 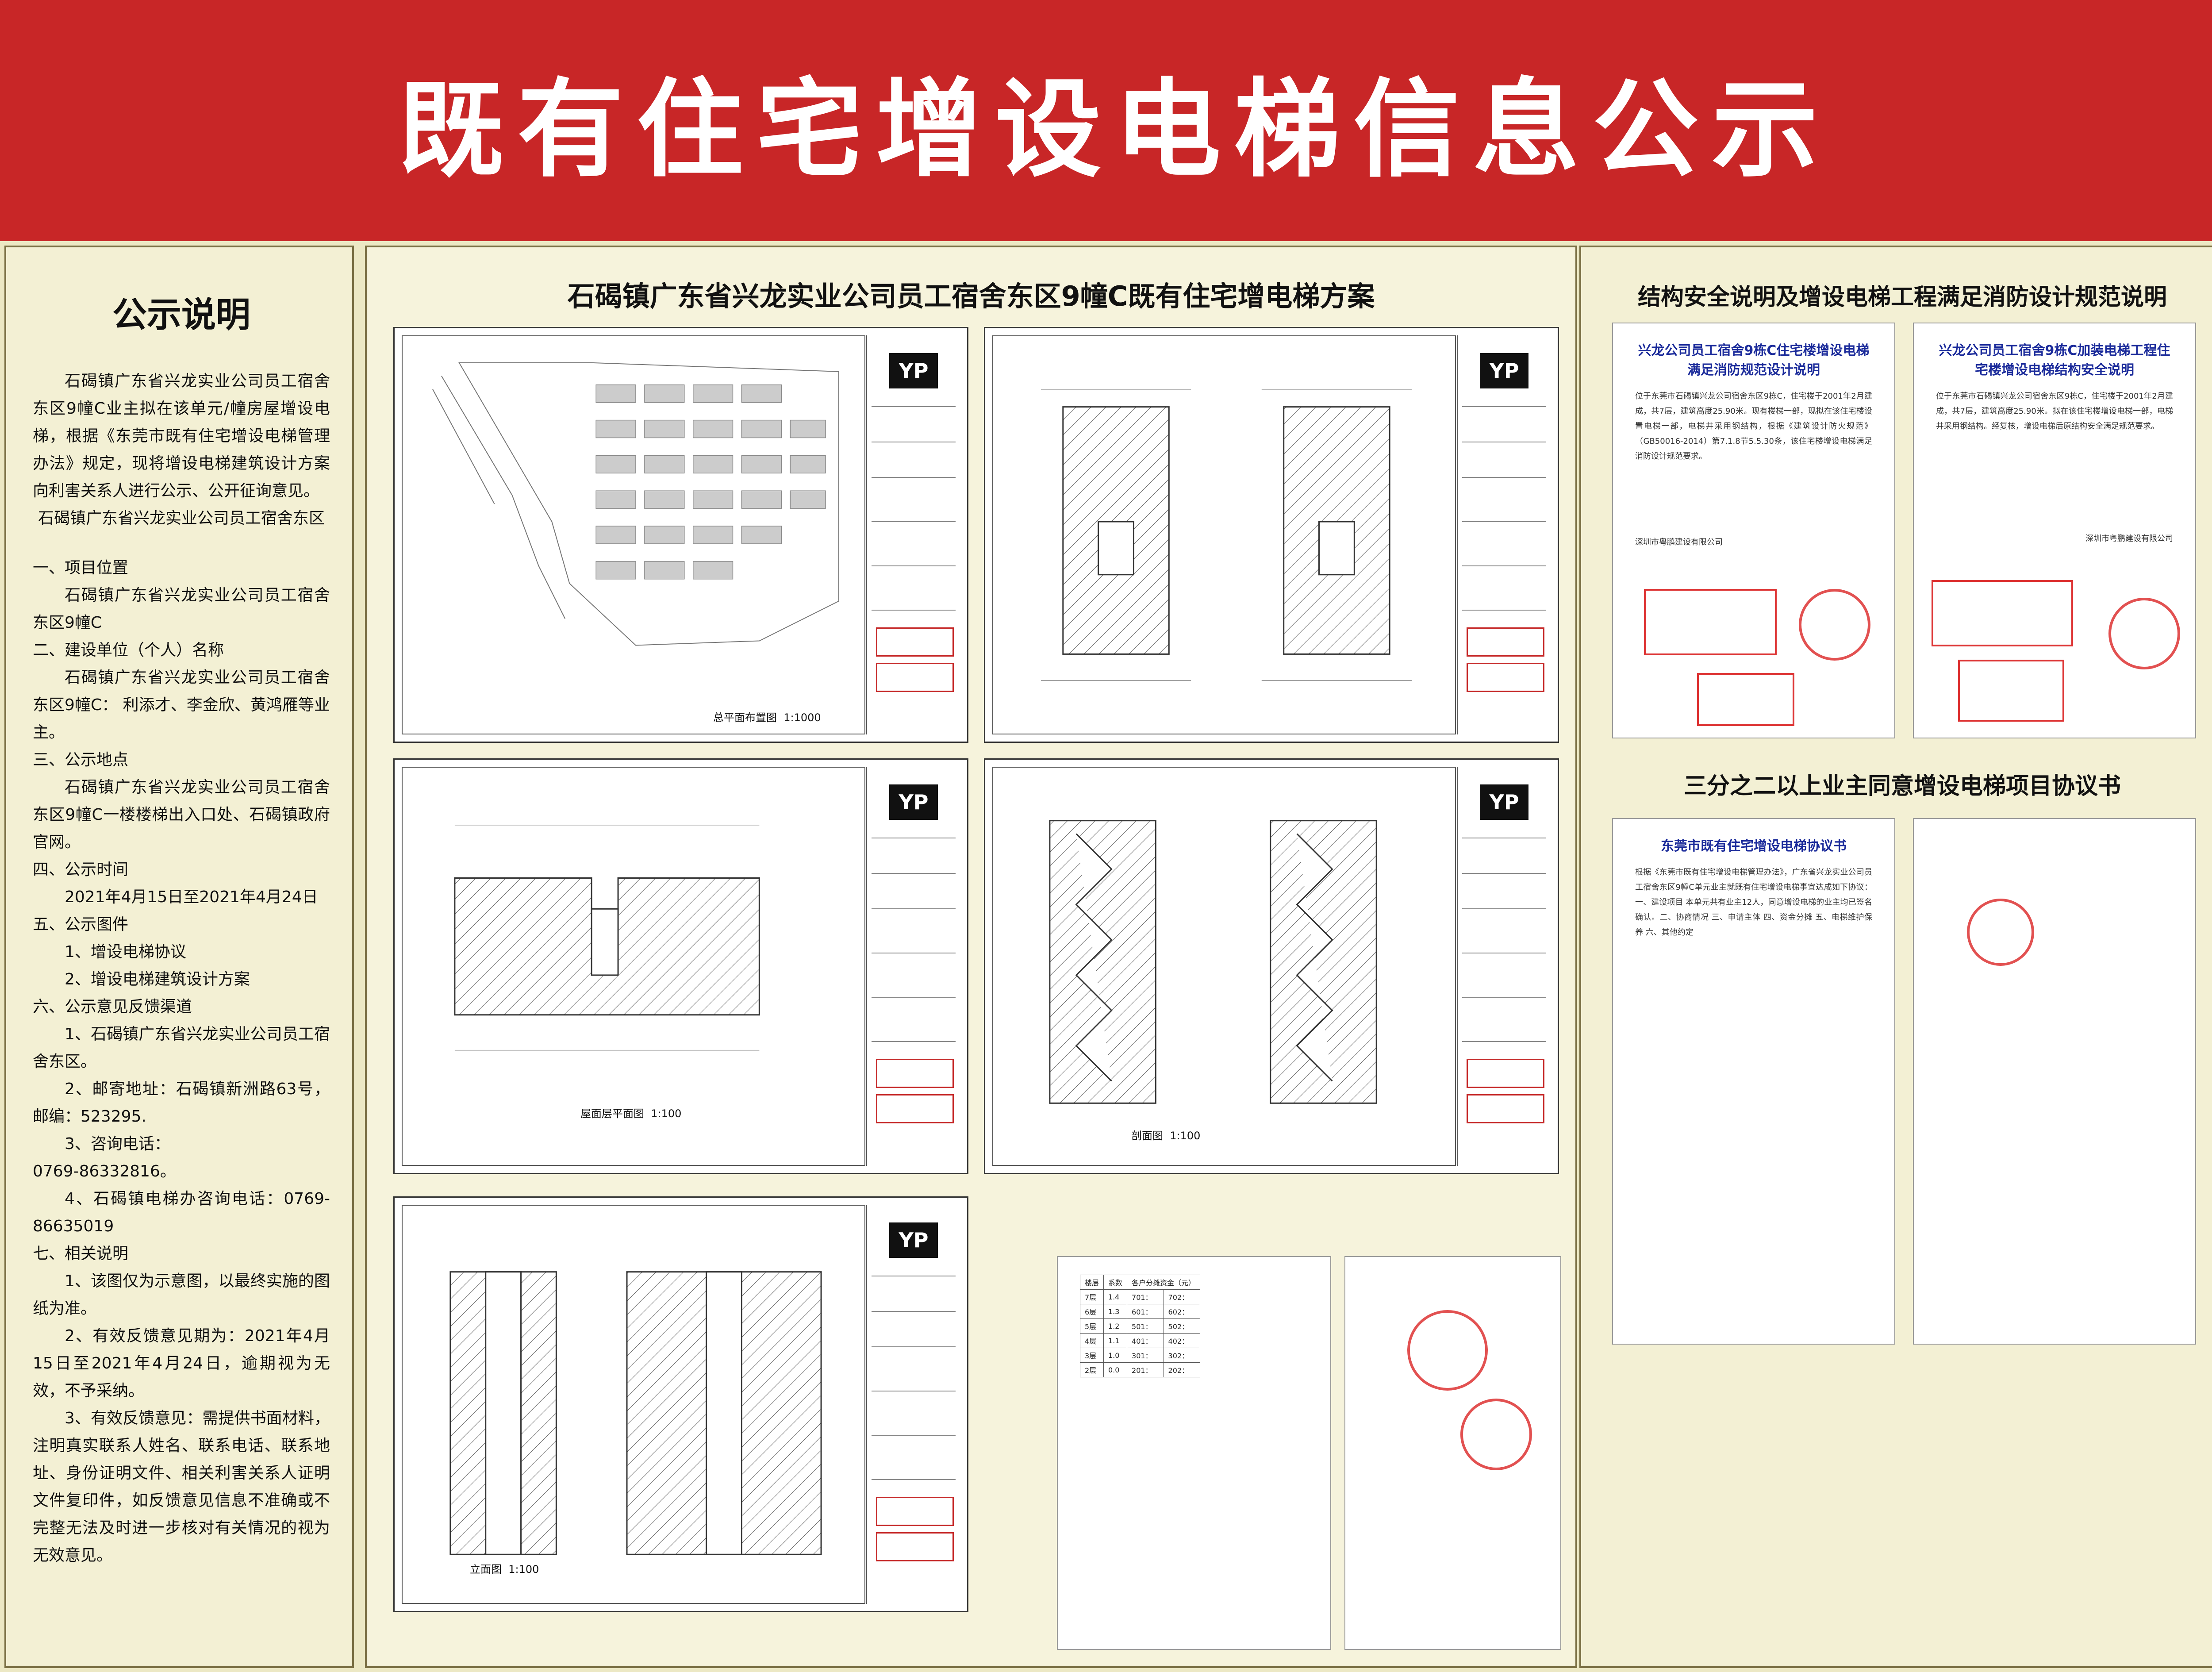 I want to click on drawing-sheet-elevations: YP 立面图 1:100, so click(x=681, y=1404).